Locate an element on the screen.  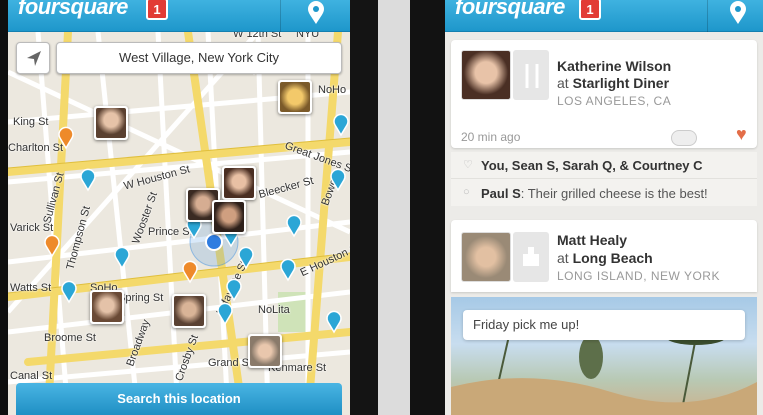
venue-location: LONG ISLAND, NEW YORK is located at coordinates (638, 276).